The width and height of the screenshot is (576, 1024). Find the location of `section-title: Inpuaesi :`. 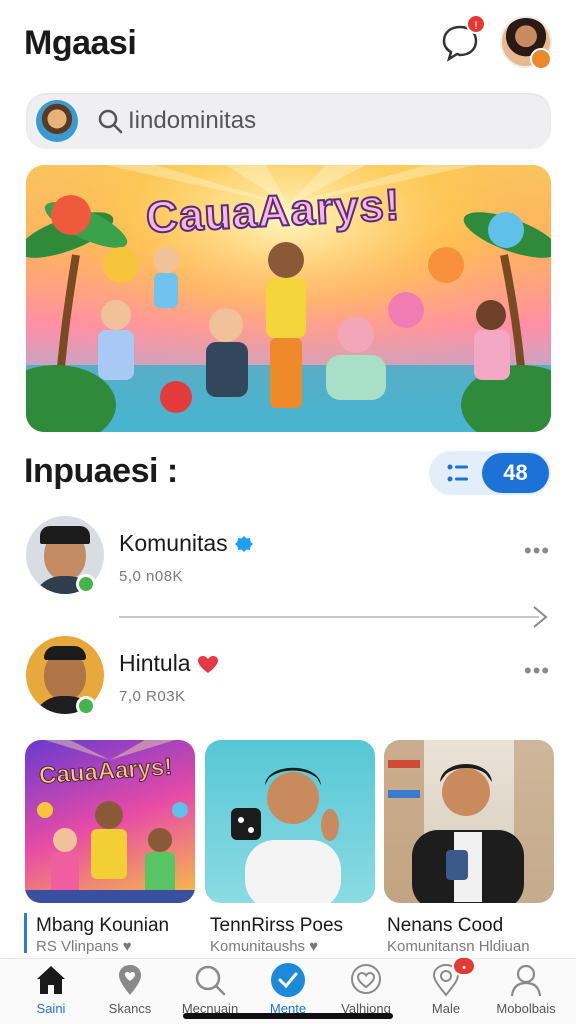

section-title: Inpuaesi : is located at coordinates (101, 471).